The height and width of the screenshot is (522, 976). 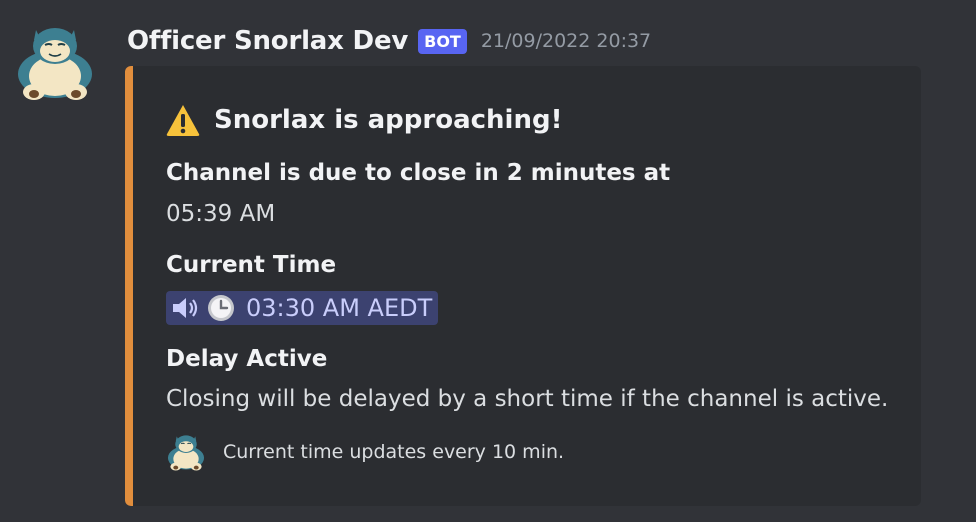 I want to click on embed-title: Snorlax is approaching!, so click(x=363, y=120).